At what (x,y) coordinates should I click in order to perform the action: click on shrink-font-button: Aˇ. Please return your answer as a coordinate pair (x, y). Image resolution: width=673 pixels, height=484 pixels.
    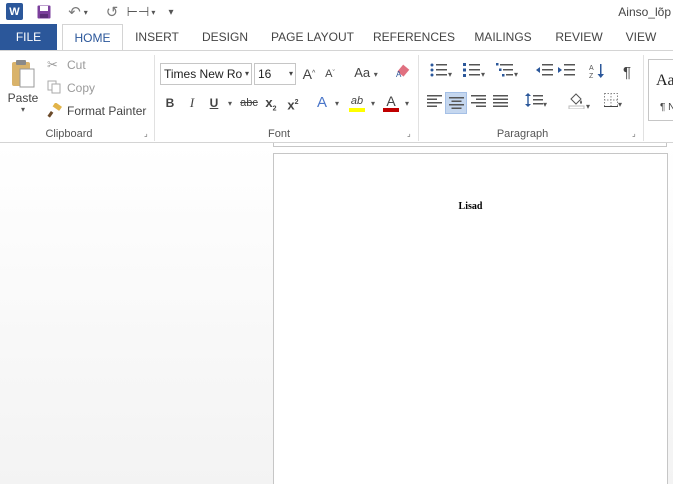
    Looking at the image, I should click on (330, 74).